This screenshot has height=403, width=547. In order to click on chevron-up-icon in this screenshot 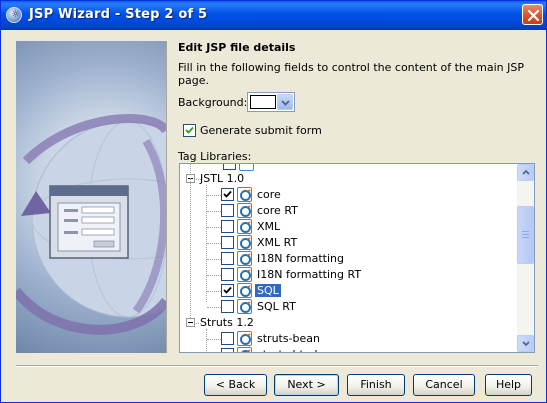, I will do `click(526, 172)`.